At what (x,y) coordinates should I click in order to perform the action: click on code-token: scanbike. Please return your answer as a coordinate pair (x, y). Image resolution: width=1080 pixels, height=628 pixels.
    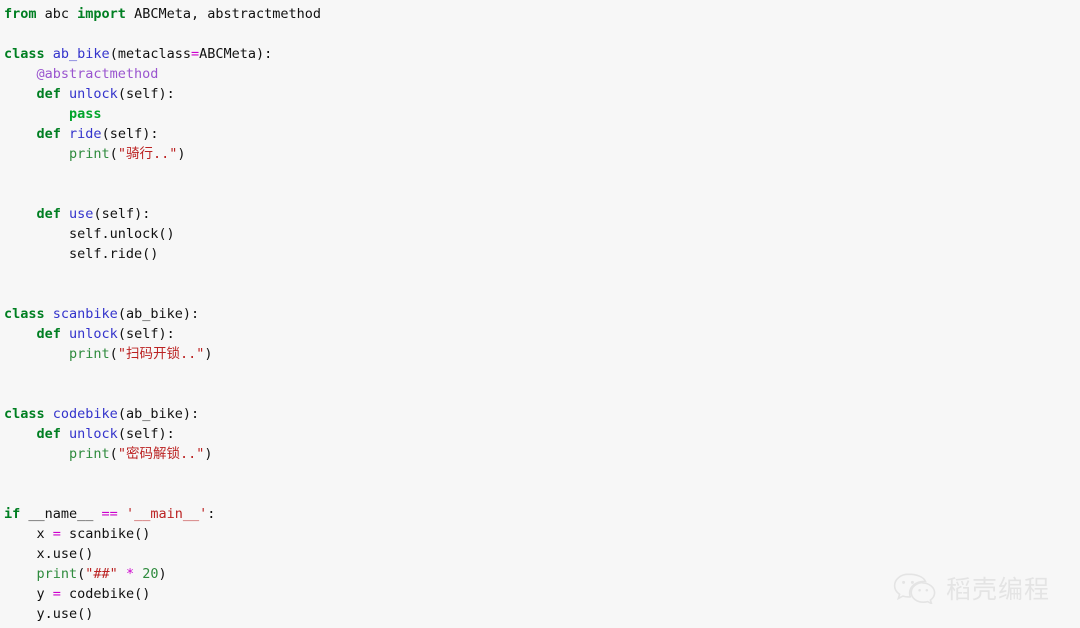
    Looking at the image, I should click on (85, 314).